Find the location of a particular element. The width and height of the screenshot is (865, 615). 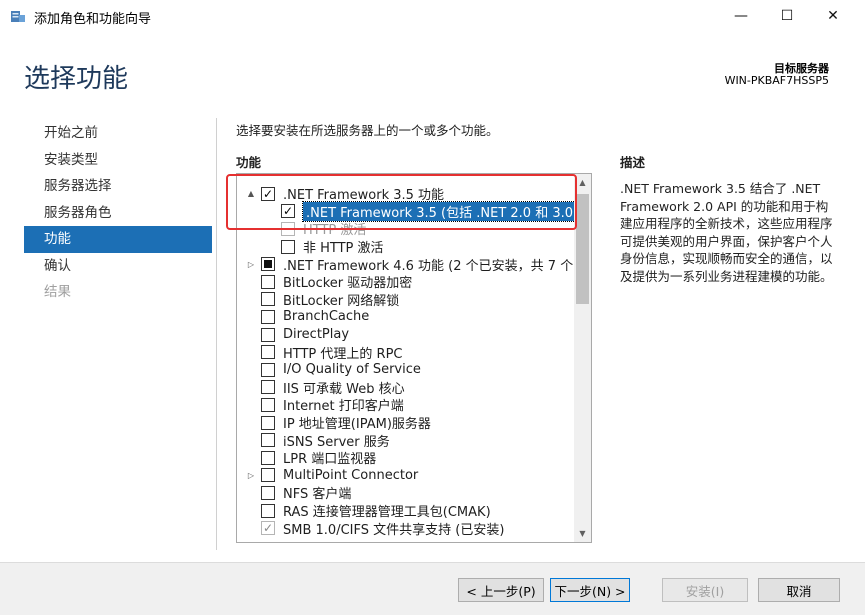

nav-divider is located at coordinates (216, 334).